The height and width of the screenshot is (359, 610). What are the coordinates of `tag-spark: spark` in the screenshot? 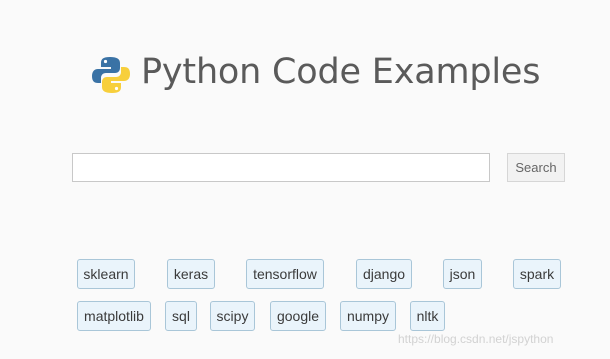 It's located at (537, 274).